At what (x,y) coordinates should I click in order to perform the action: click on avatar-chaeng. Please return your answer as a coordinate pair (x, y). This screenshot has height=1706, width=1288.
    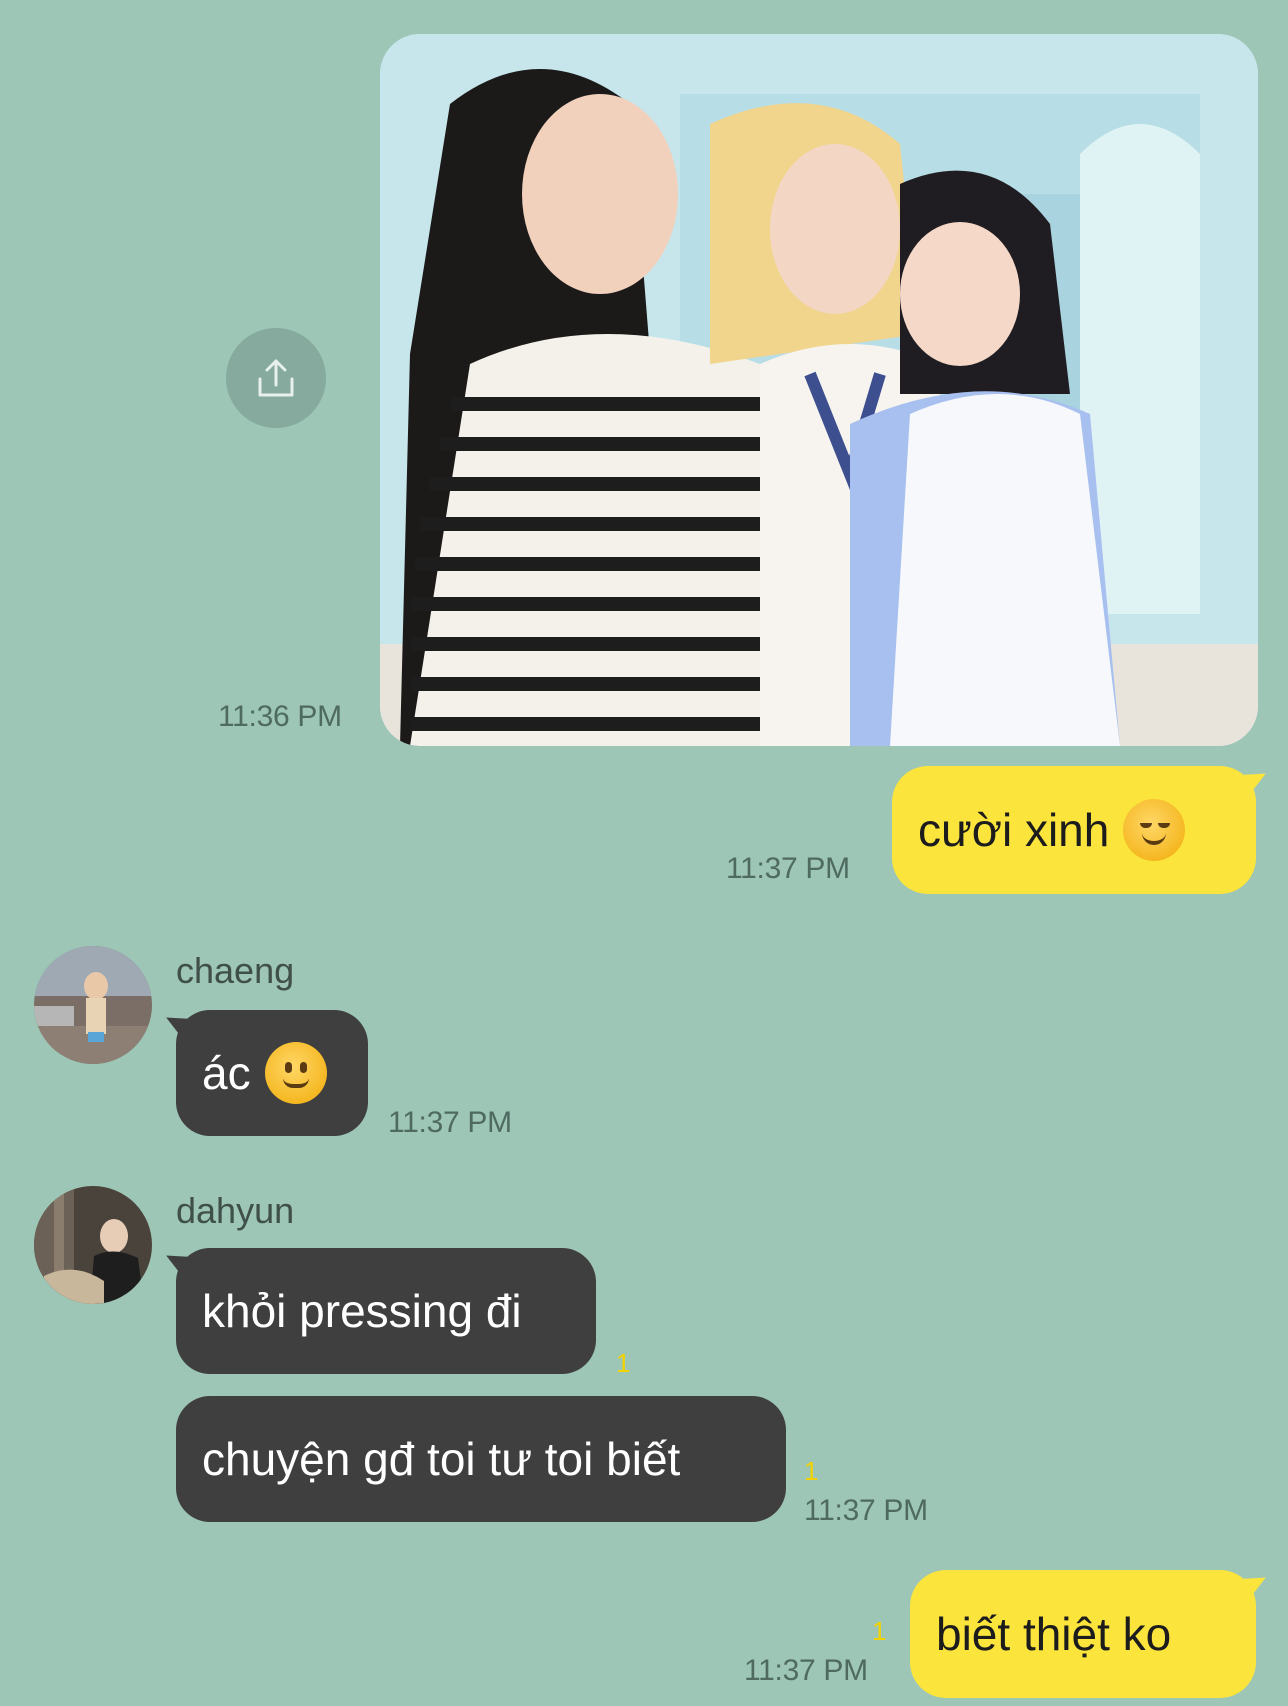
    Looking at the image, I should click on (93, 1005).